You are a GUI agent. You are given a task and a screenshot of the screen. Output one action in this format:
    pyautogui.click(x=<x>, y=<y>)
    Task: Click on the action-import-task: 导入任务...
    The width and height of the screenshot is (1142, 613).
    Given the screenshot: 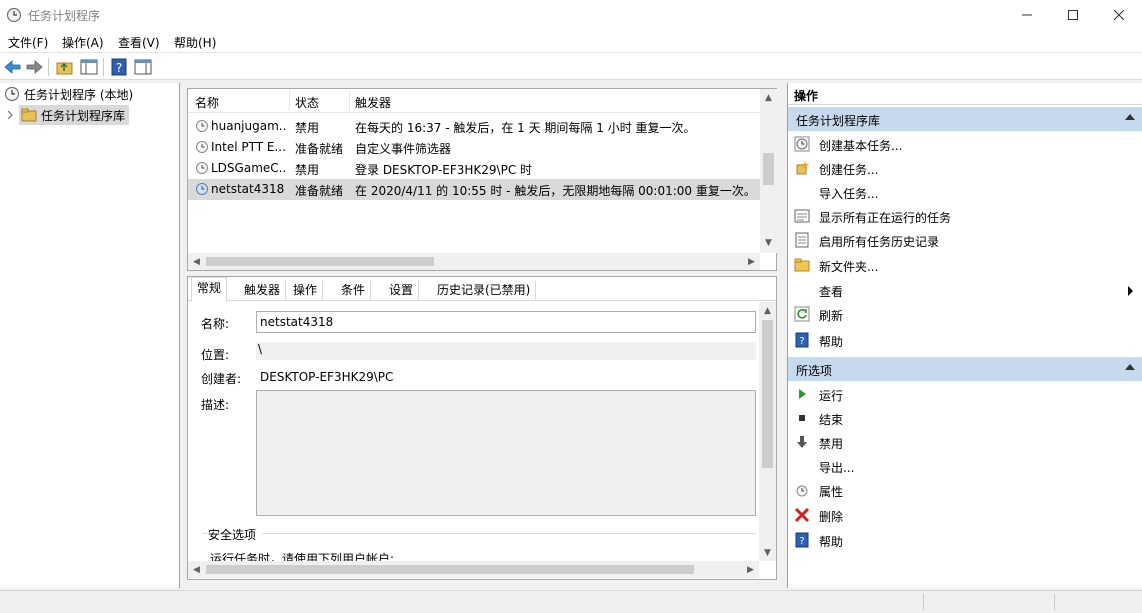 What is the action you would take?
    pyautogui.click(x=965, y=192)
    